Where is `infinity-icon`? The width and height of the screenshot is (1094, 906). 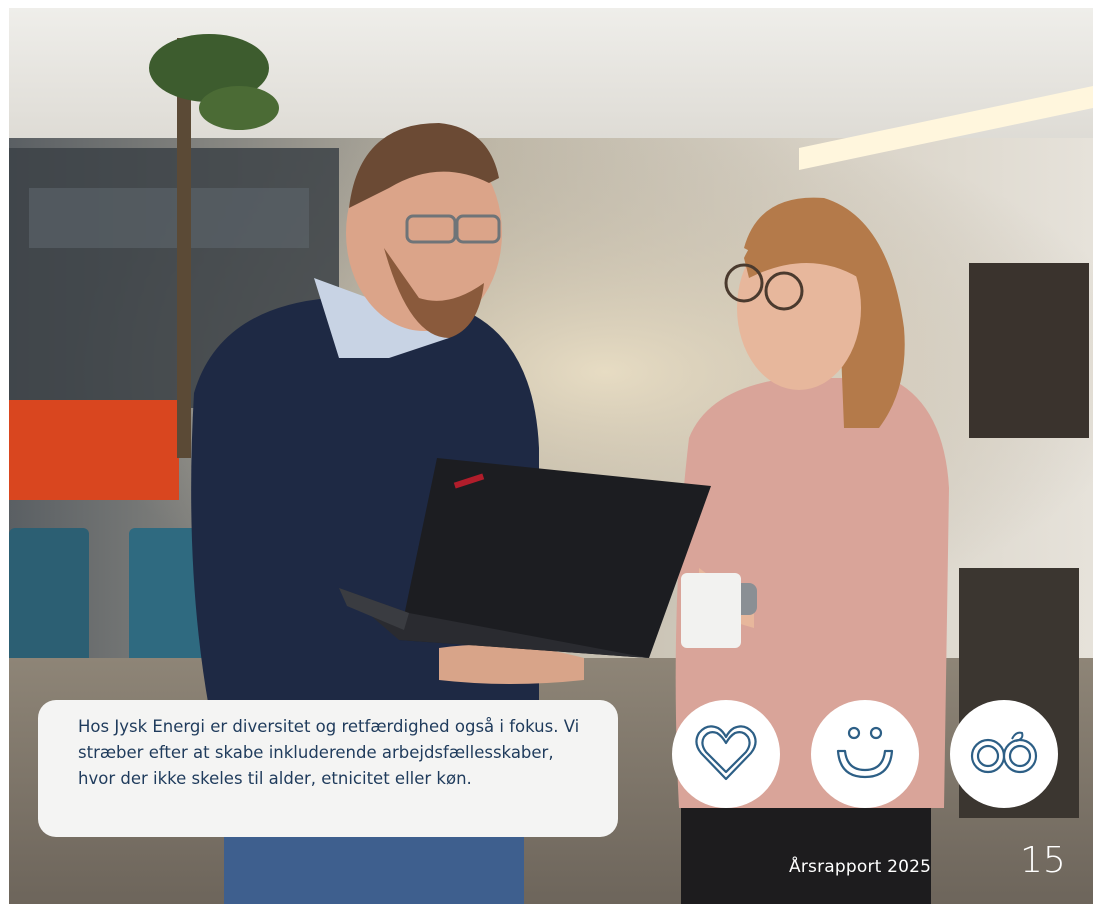 infinity-icon is located at coordinates (1004, 752).